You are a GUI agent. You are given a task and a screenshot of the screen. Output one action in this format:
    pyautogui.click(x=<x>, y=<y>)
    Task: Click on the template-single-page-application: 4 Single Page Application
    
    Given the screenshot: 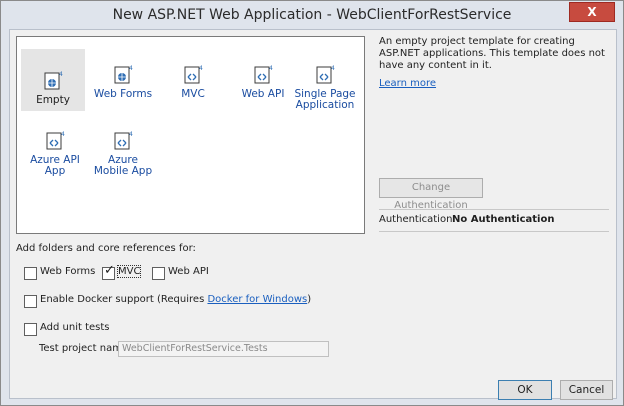 What is the action you would take?
    pyautogui.click(x=325, y=80)
    